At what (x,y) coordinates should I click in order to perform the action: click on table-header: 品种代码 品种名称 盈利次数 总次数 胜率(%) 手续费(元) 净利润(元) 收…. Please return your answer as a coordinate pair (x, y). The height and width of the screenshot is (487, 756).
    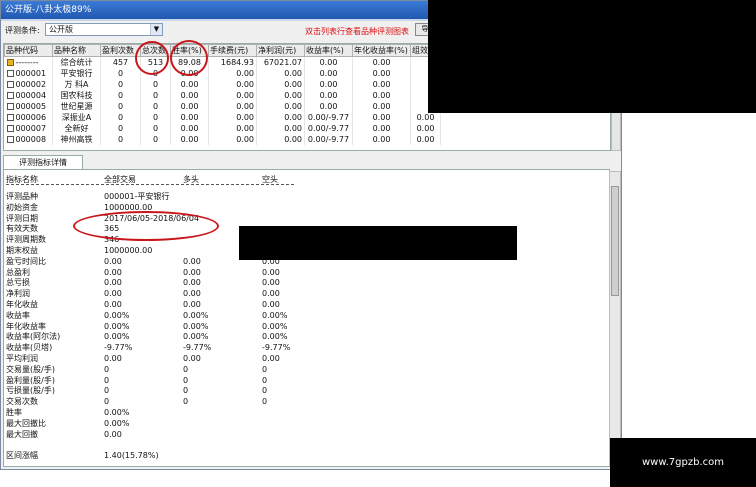
    Looking at the image, I should click on (222, 50).